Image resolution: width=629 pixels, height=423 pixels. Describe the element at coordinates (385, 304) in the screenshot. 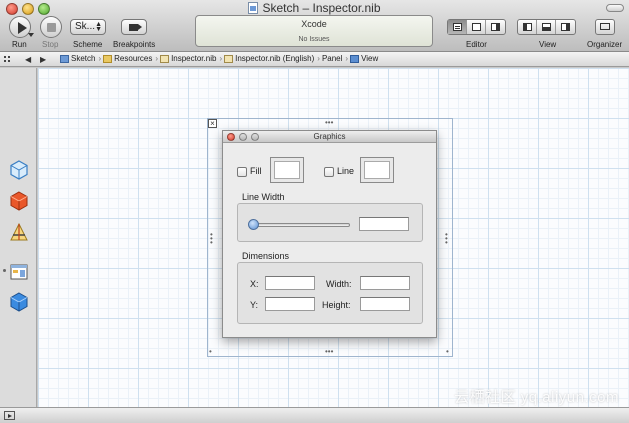

I see `height-field` at that location.